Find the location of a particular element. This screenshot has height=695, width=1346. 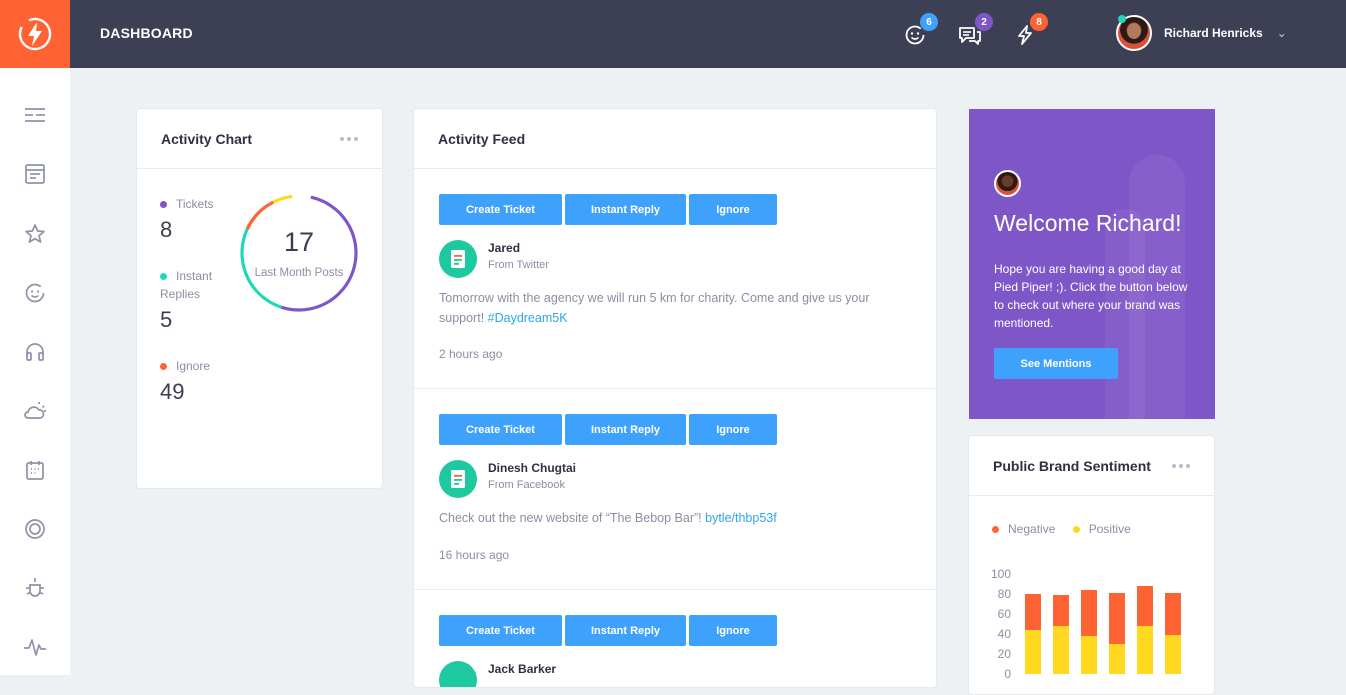

notification-chat-button: 2 is located at coordinates (975, 30).